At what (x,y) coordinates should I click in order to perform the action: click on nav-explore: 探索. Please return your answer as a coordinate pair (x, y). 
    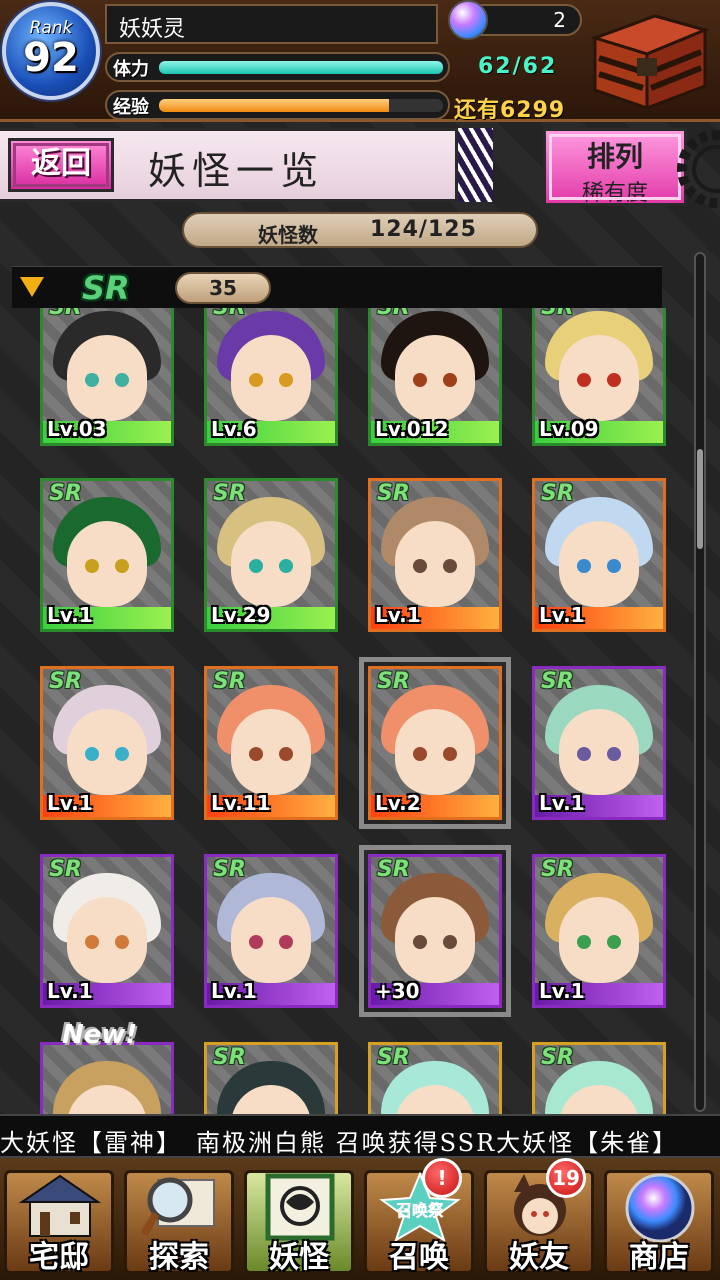
    Looking at the image, I should click on (179, 1220).